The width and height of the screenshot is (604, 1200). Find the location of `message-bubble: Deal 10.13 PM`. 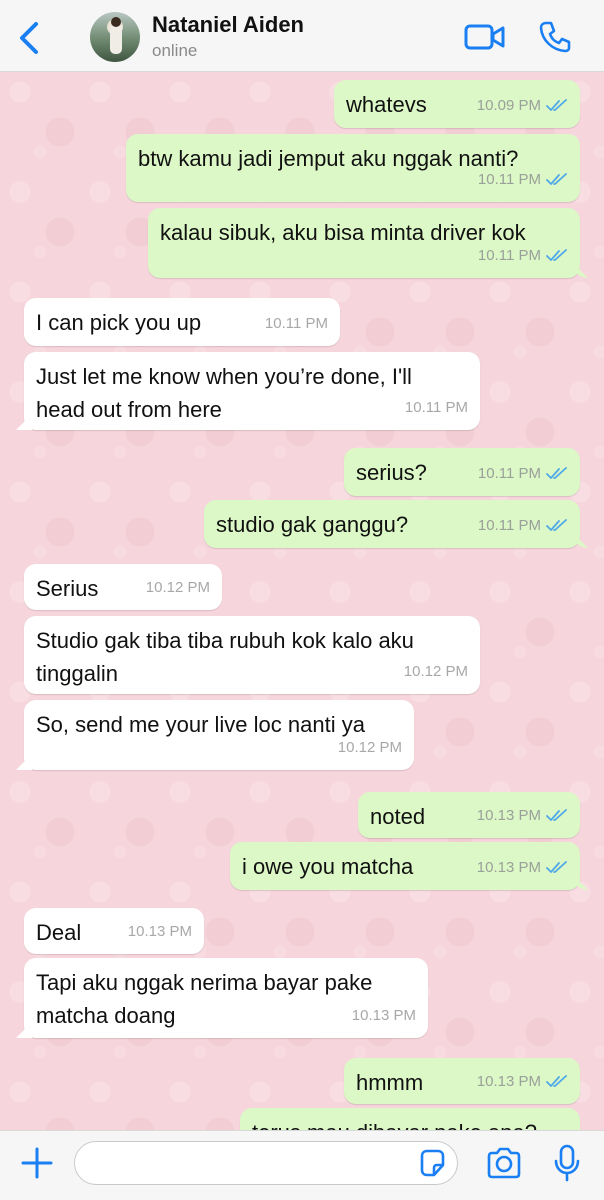

message-bubble: Deal 10.13 PM is located at coordinates (114, 931).